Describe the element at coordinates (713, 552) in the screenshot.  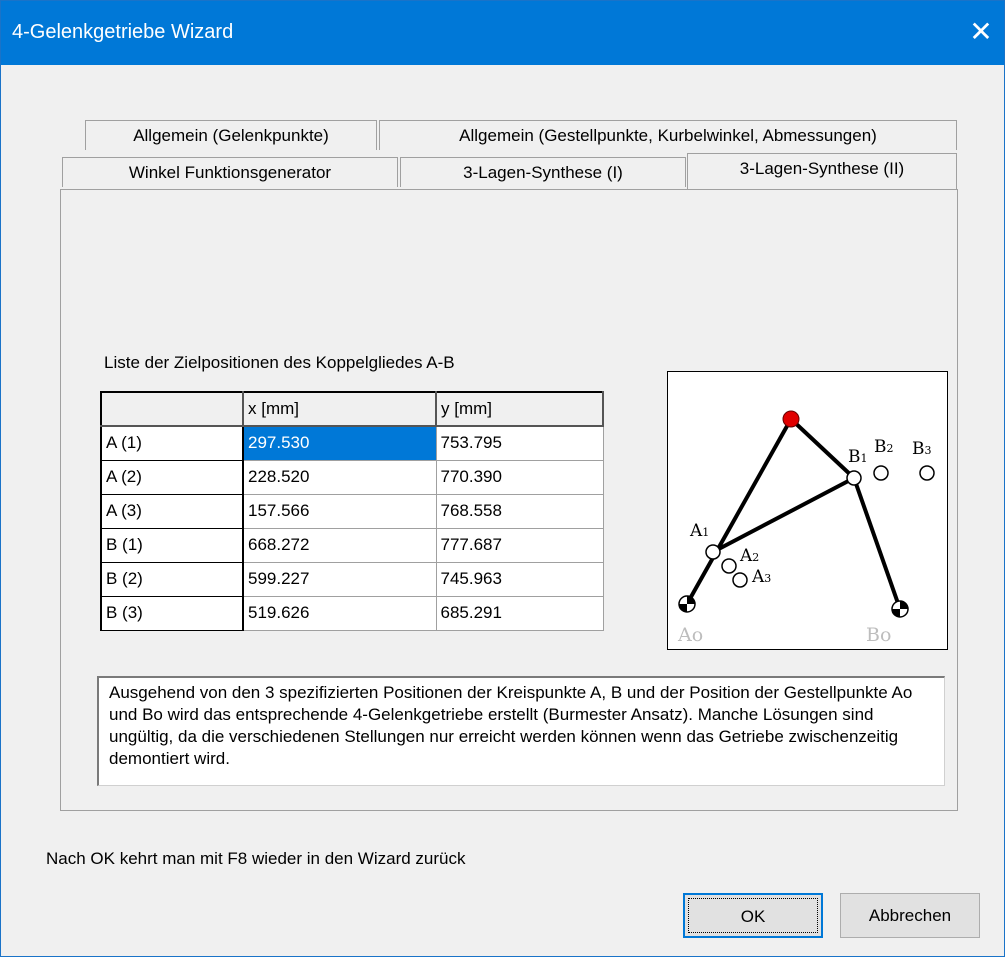
I see `a1-circle` at that location.